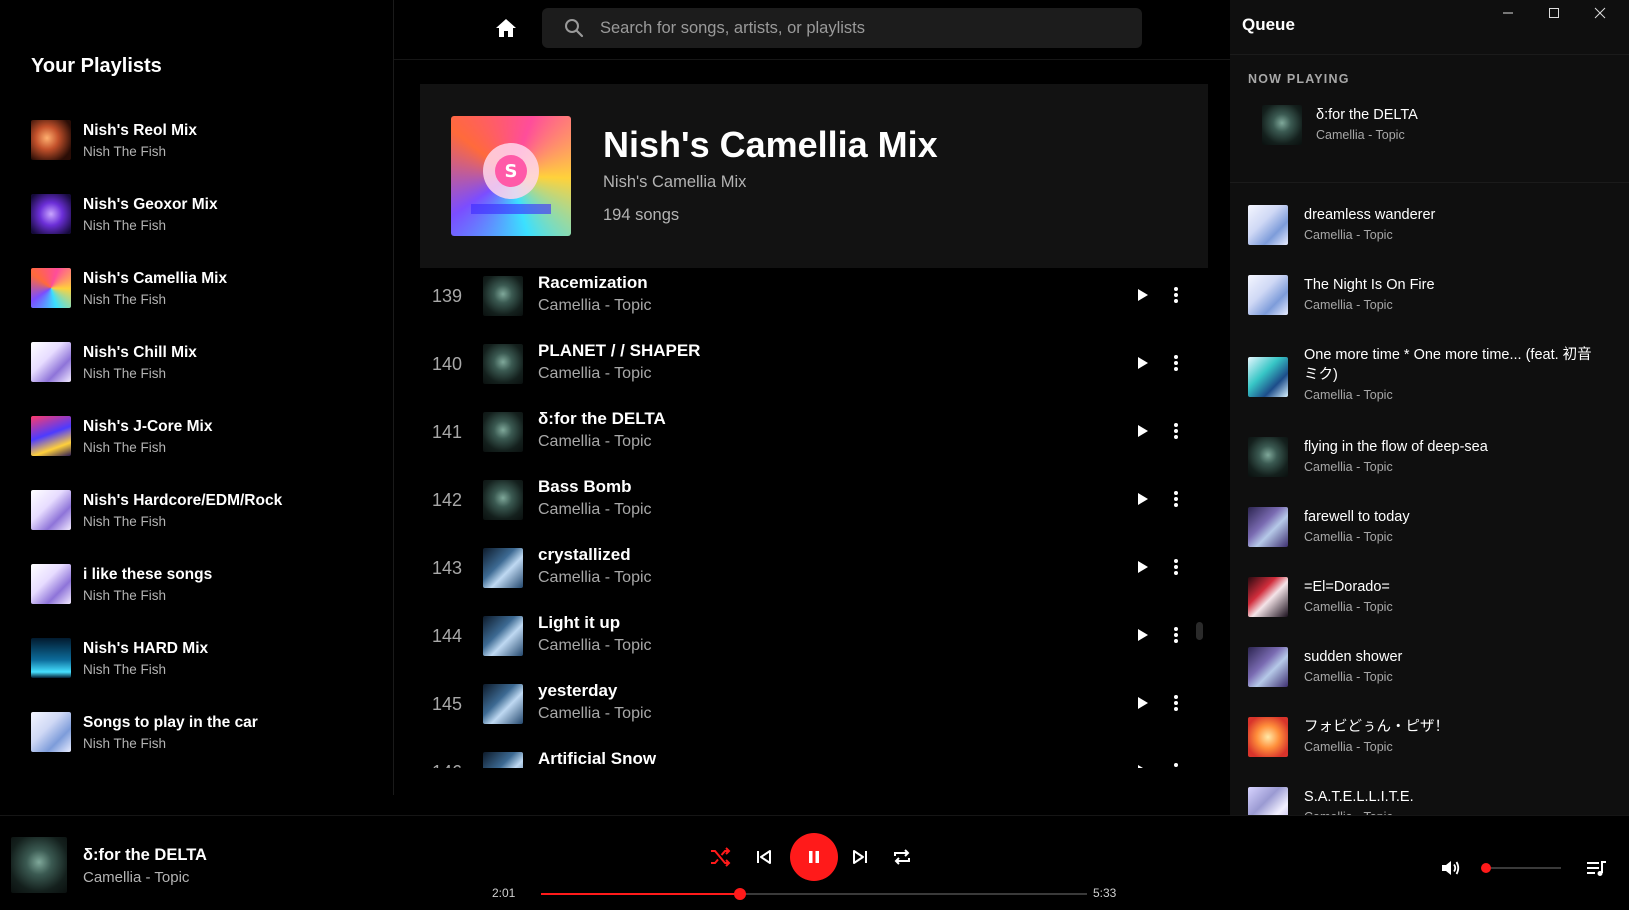  I want to click on queue-item: S.A.T.E.L.L.I.T.E.Camellia - Topic, so click(1433, 801).